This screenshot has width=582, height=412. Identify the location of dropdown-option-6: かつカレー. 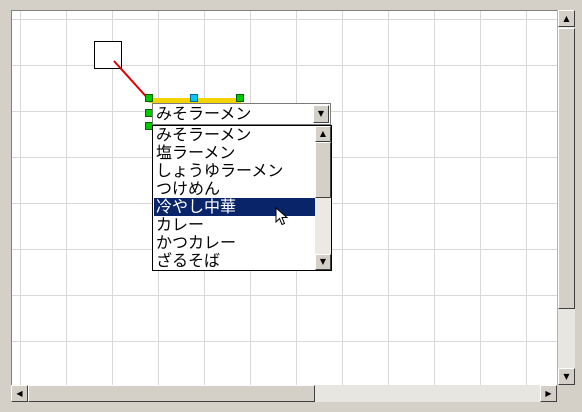
(235, 243).